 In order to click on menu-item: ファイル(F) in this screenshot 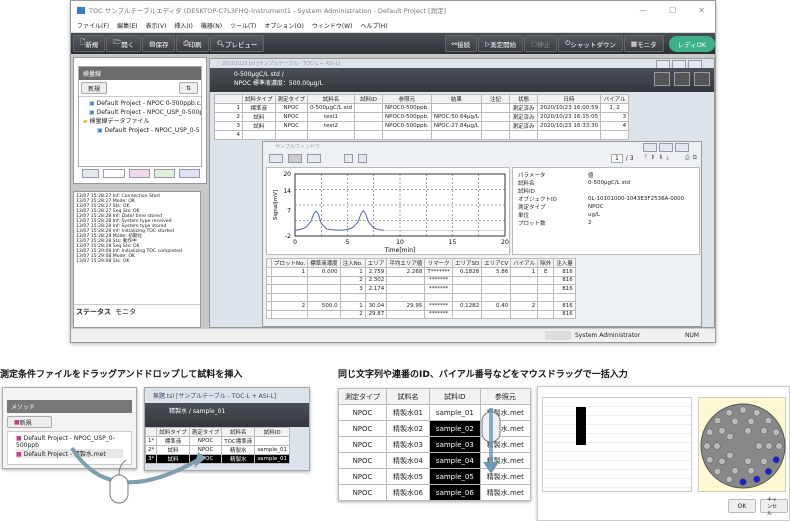, I will do `click(93, 25)`.